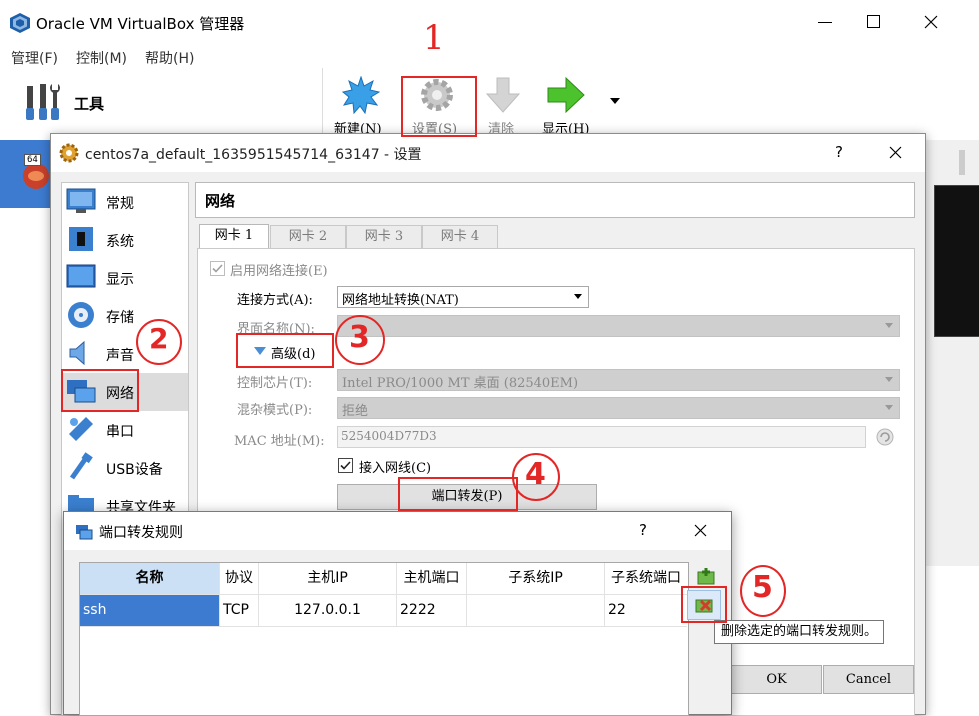  Describe the element at coordinates (536, 579) in the screenshot. I see `column-header-guest-ip: 子系统IP` at that location.